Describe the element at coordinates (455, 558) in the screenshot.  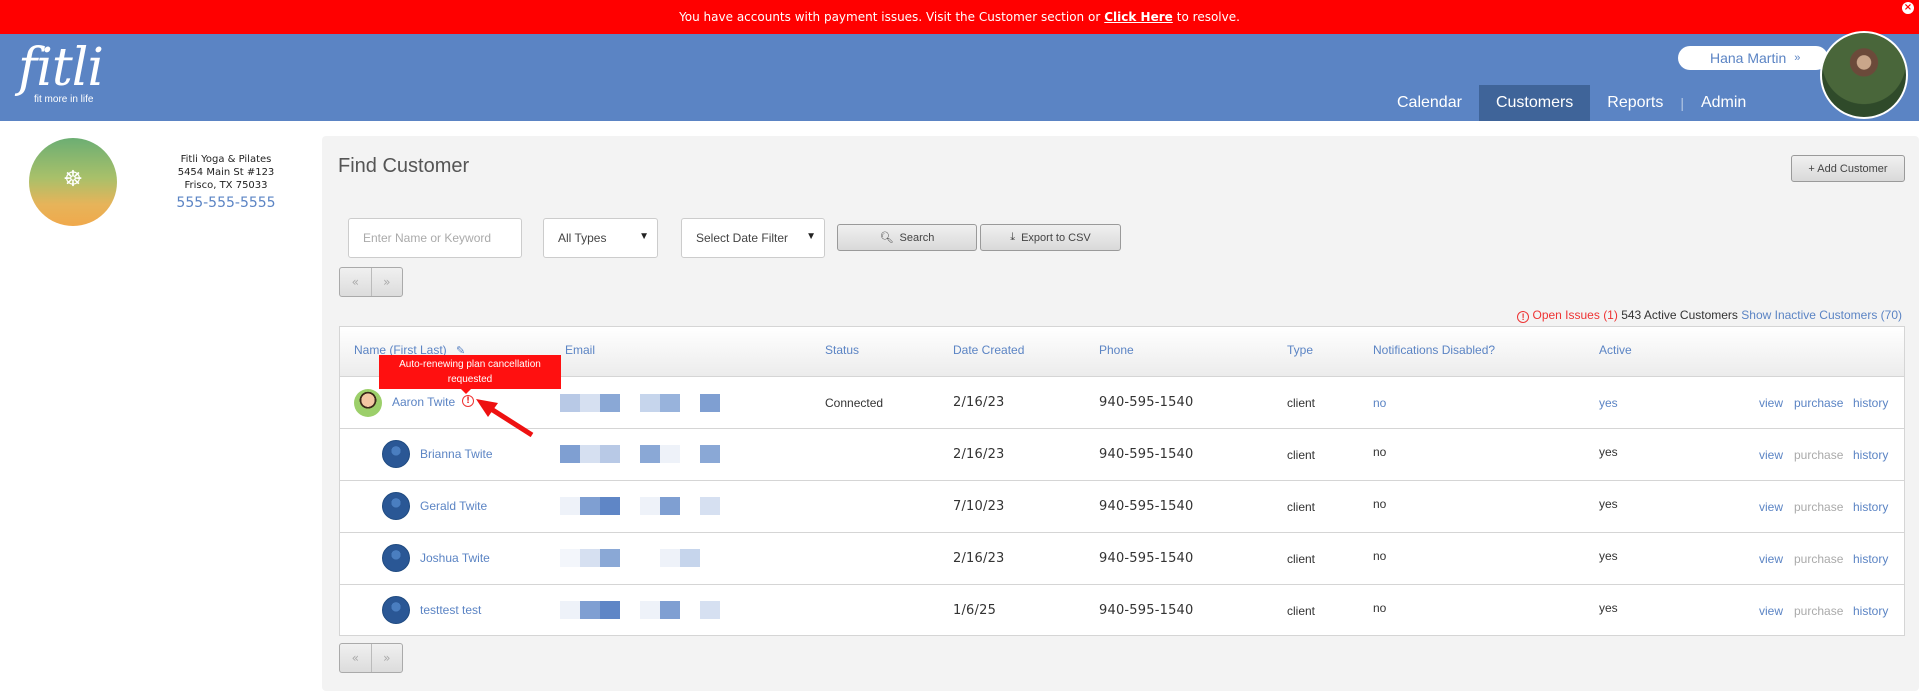
I see `customer-name-link: Joshua Twite` at that location.